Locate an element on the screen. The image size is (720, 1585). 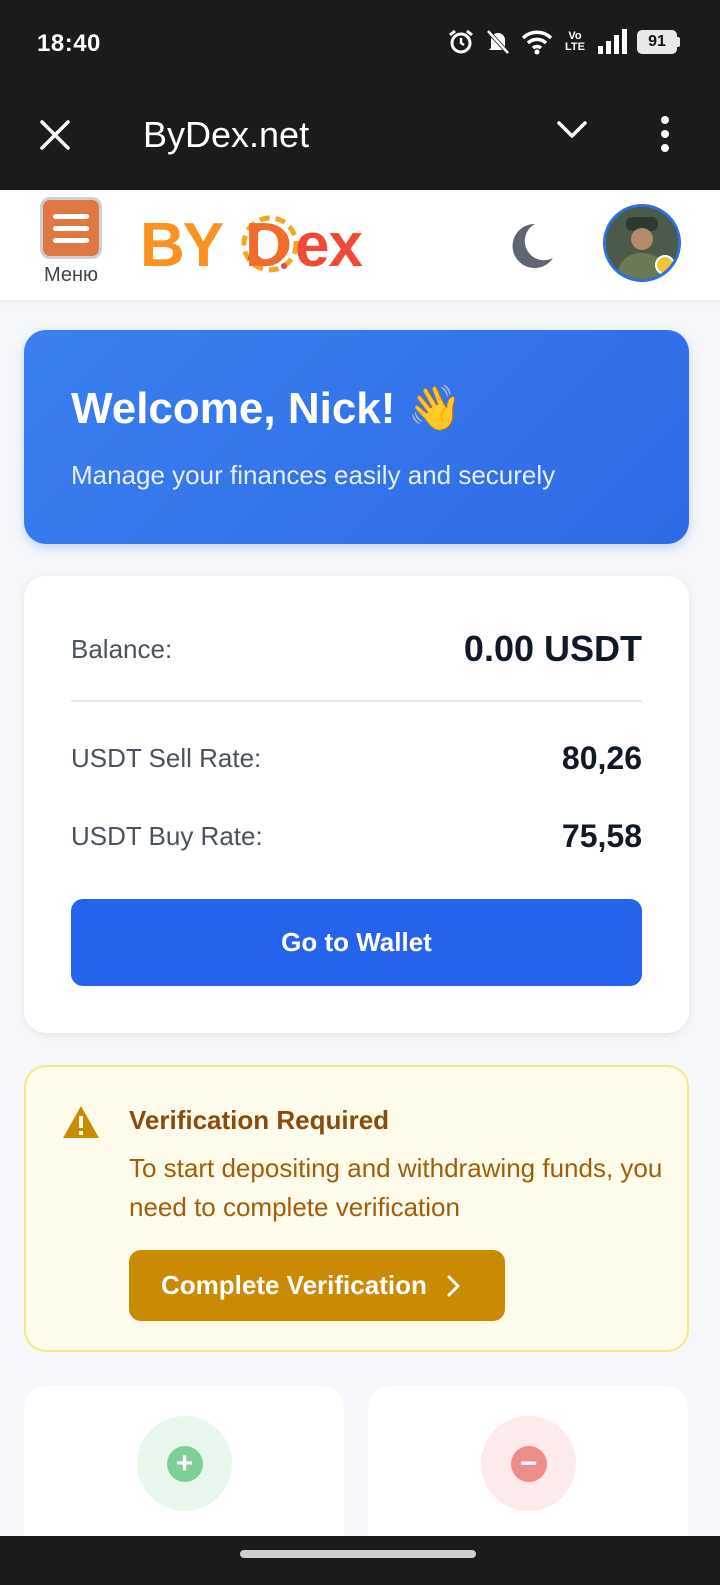
chevron-right-icon is located at coordinates (453, 1285).